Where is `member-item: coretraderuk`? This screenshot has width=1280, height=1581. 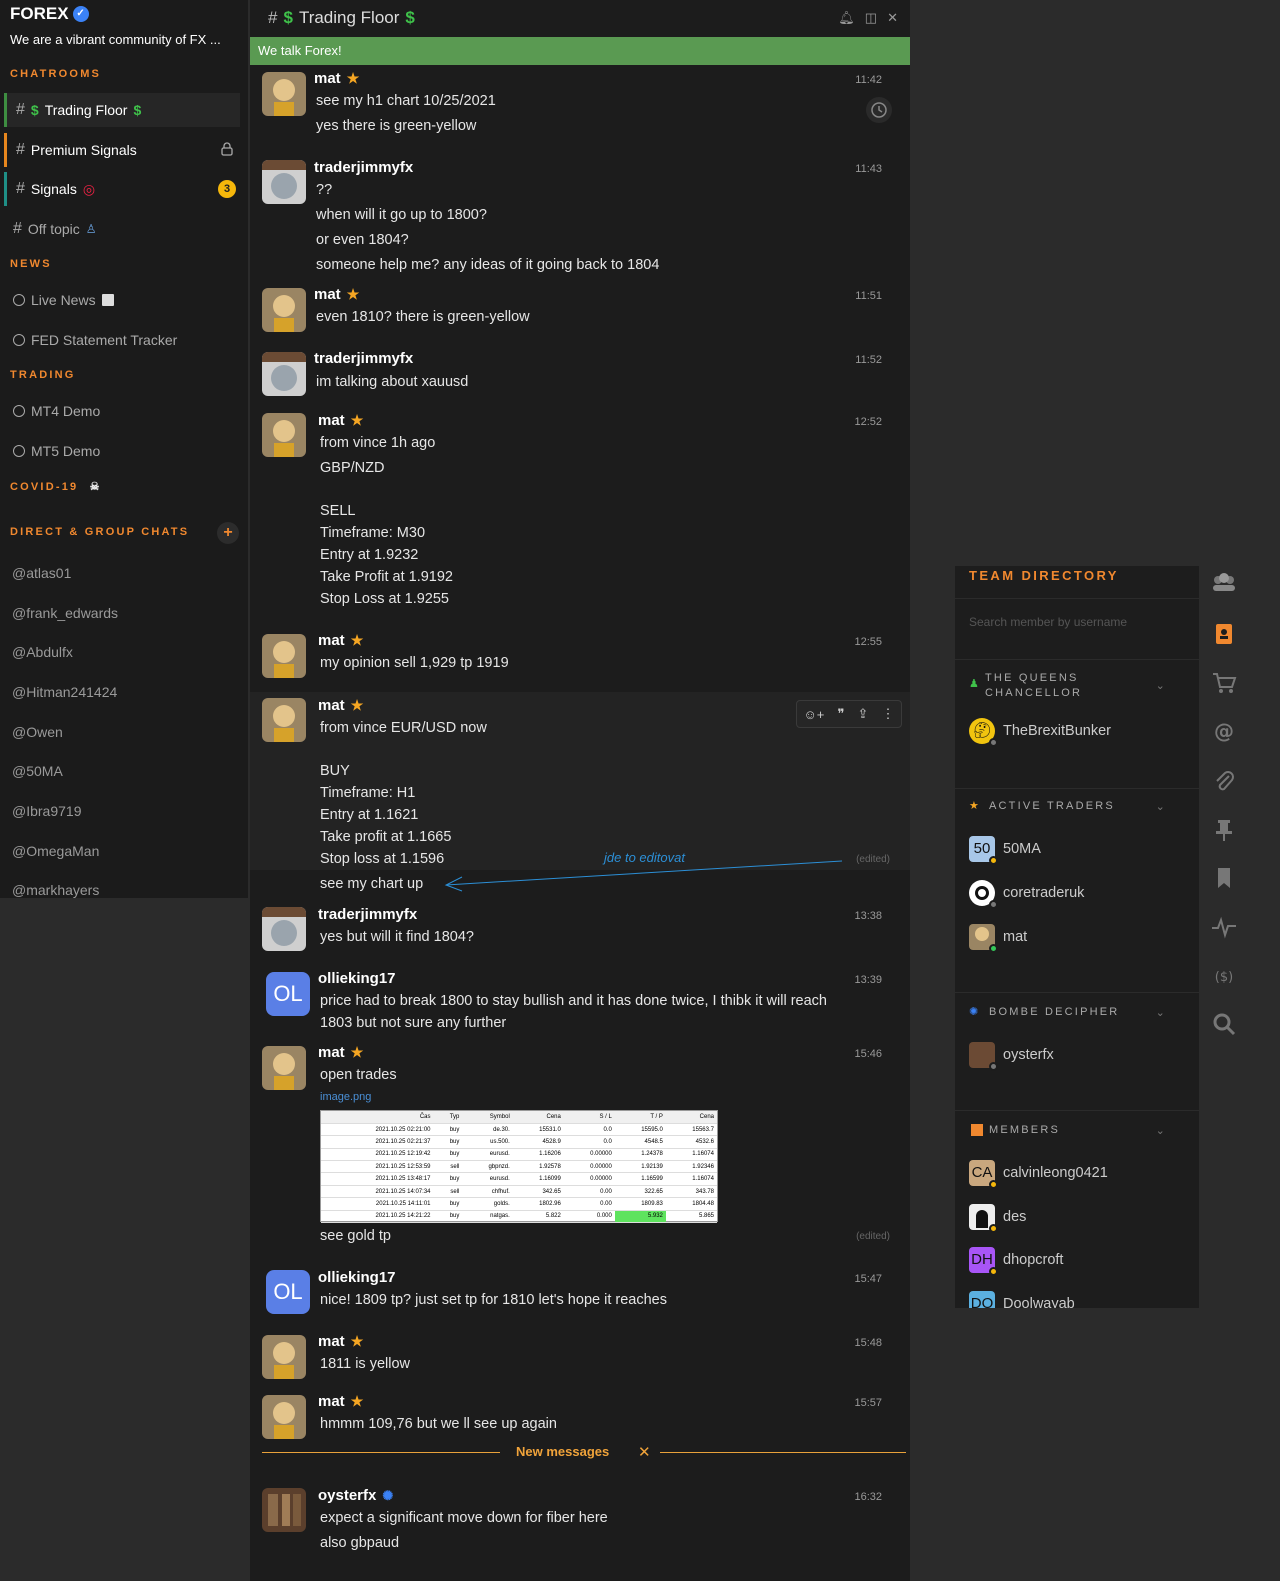 member-item: coretraderuk is located at coordinates (1026, 893).